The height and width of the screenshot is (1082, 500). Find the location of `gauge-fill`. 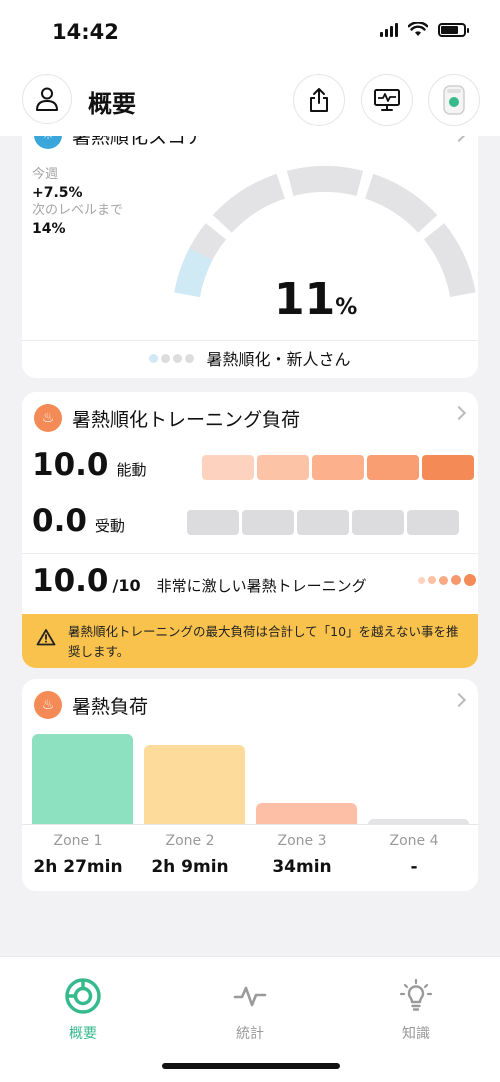

gauge-fill is located at coordinates (193, 273).